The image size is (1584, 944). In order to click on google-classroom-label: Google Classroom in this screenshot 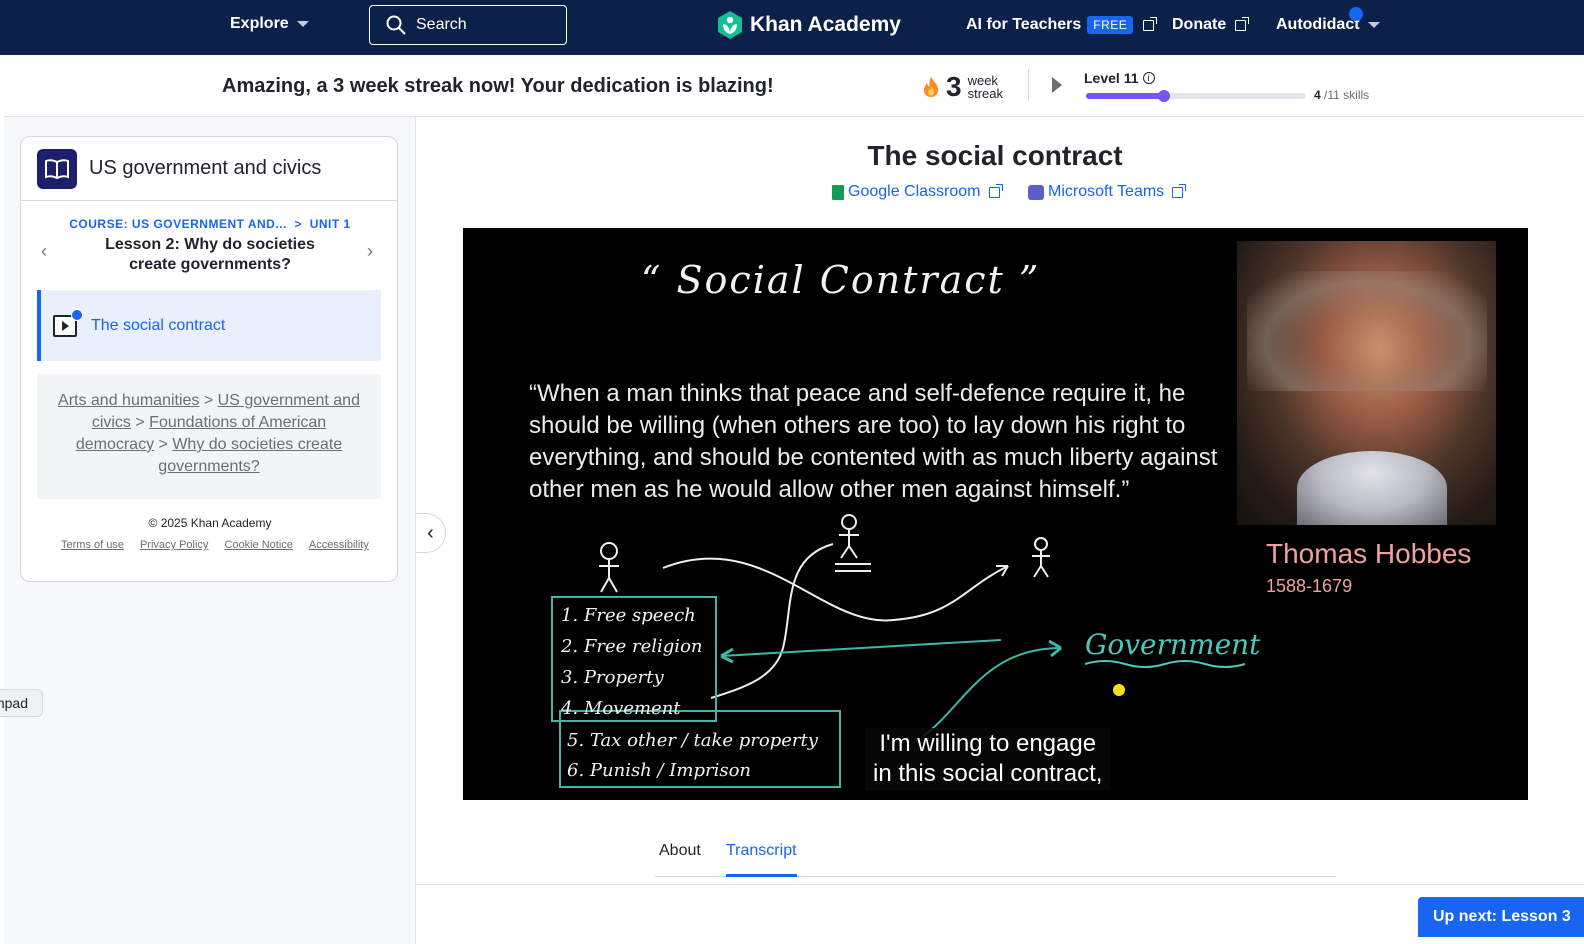, I will do `click(914, 191)`.